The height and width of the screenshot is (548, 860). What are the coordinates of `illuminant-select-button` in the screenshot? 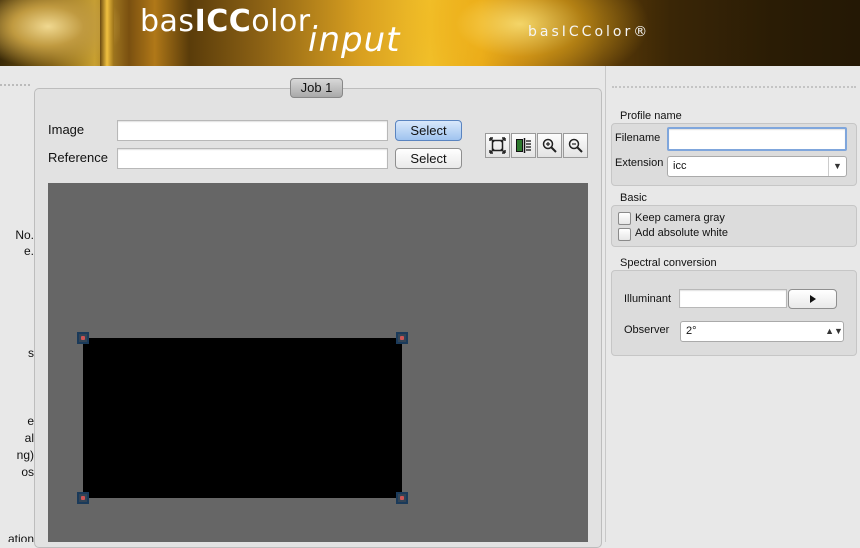 It's located at (812, 299).